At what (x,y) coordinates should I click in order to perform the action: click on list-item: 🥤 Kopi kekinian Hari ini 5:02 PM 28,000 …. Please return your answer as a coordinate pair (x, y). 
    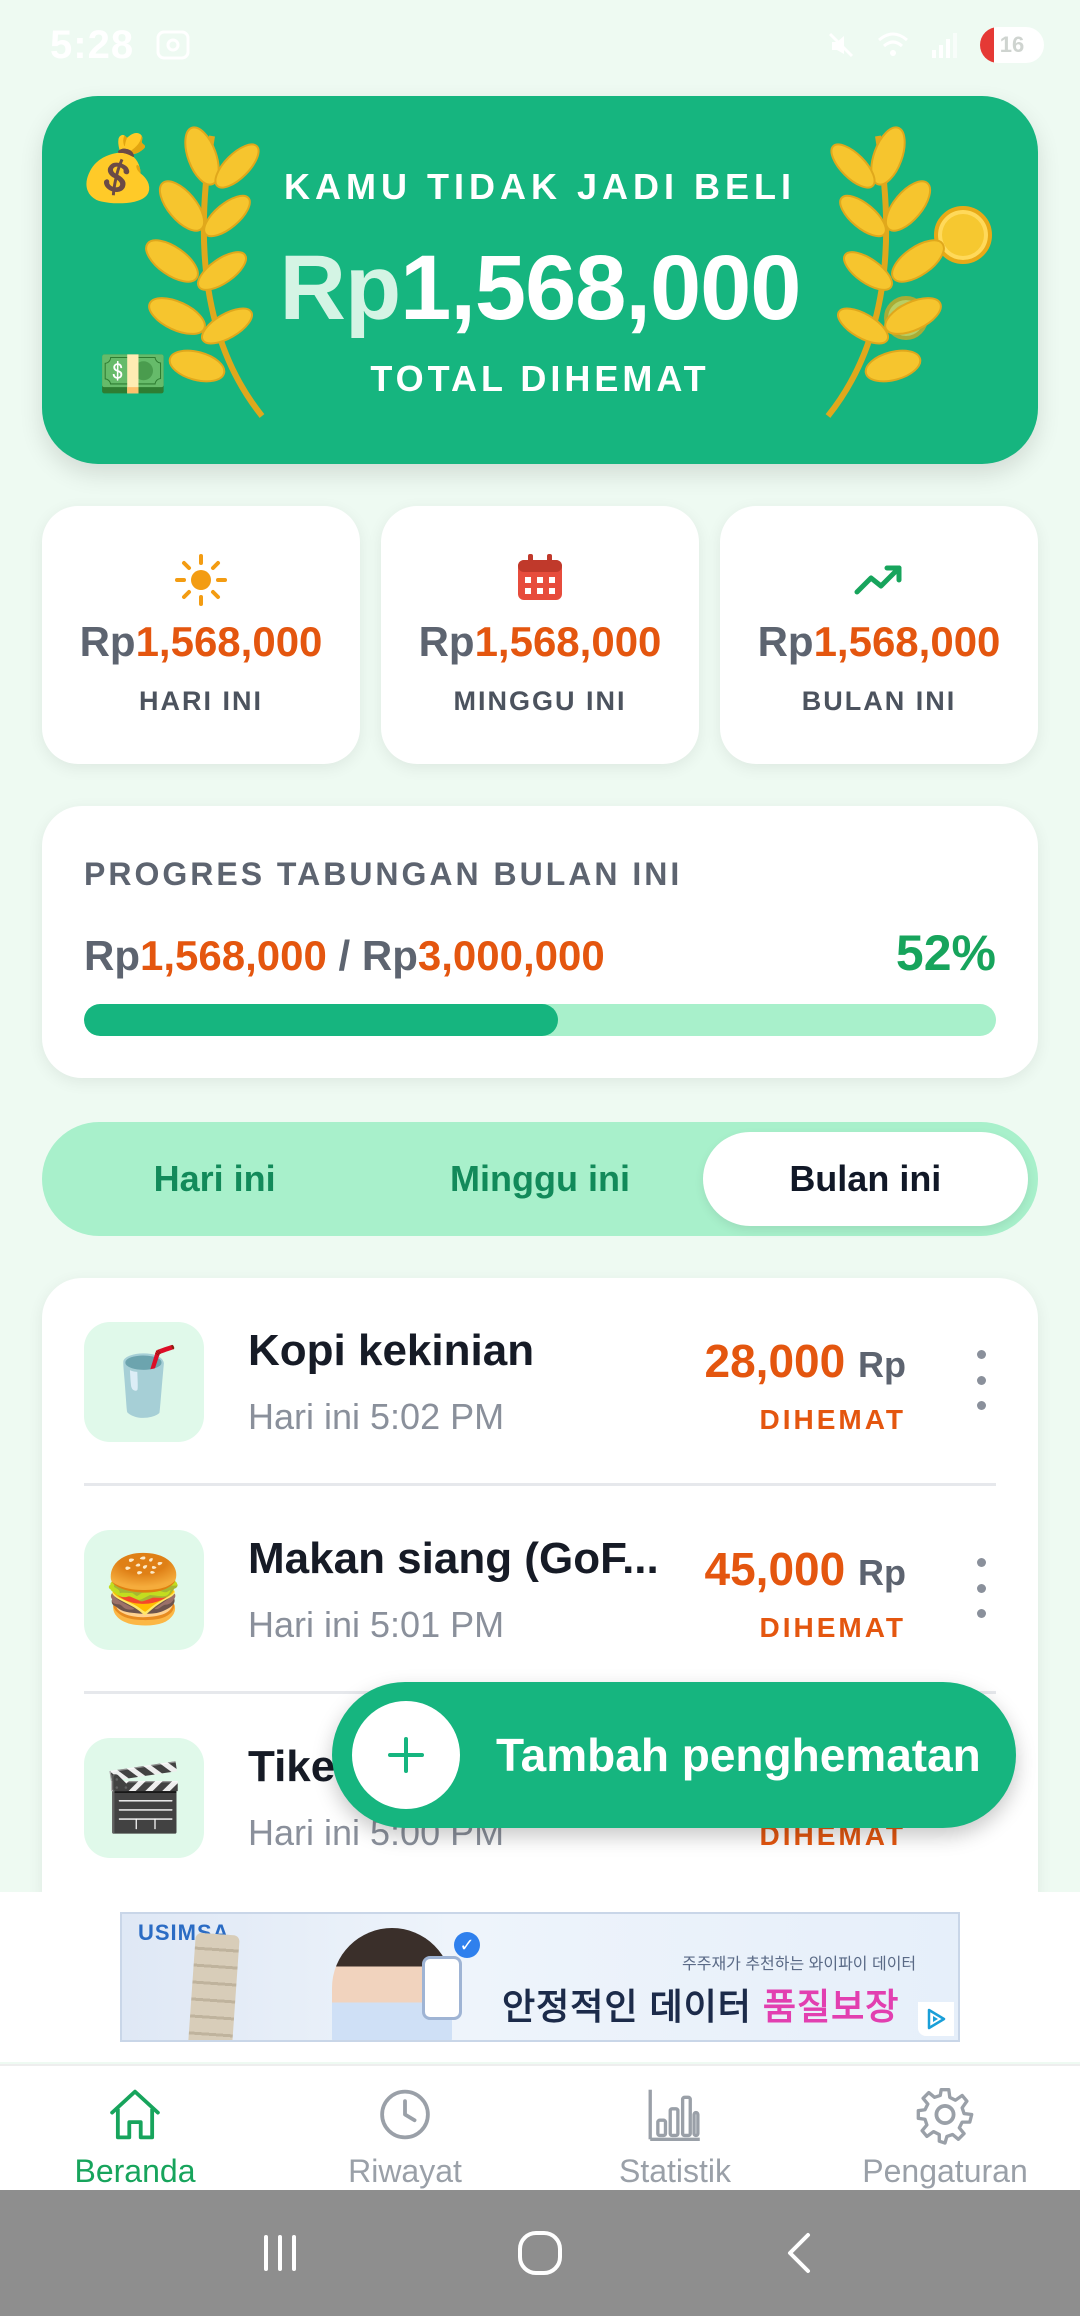
    Looking at the image, I should click on (540, 1382).